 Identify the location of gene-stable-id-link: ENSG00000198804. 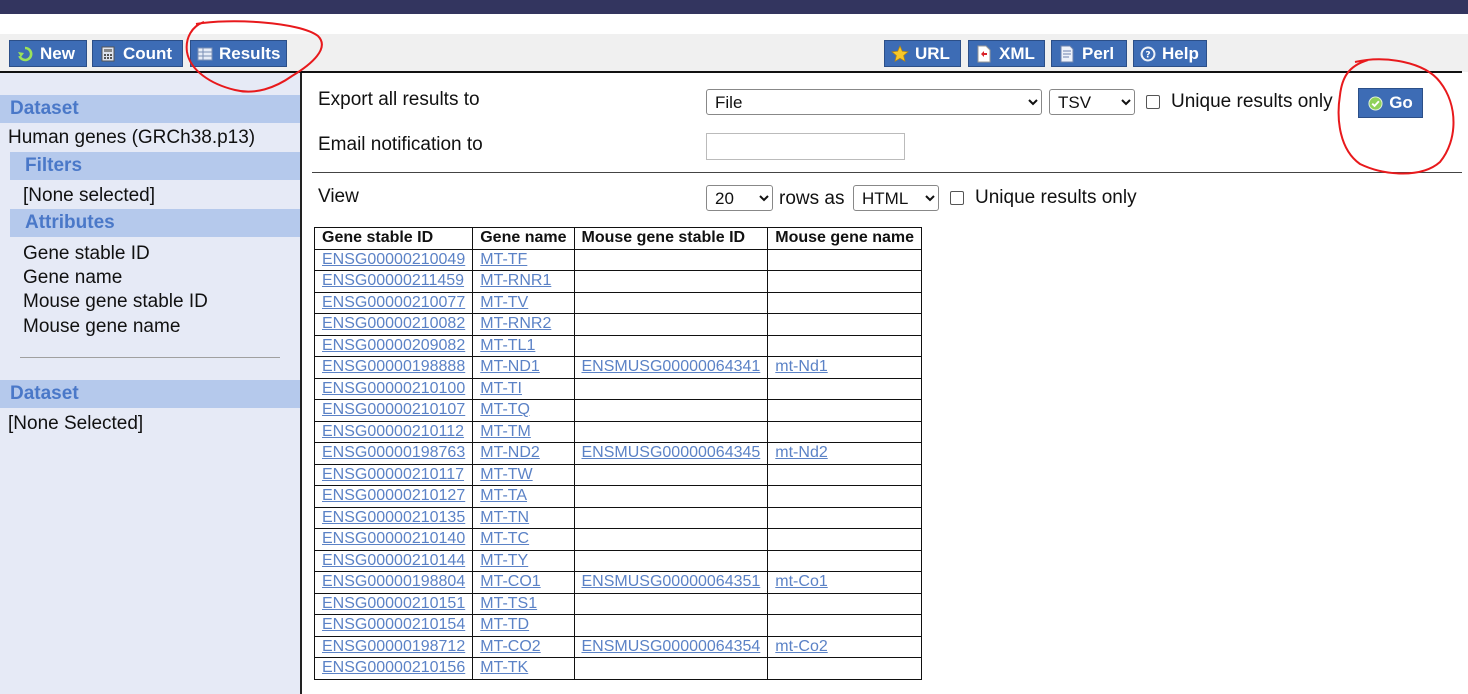
(393, 581).